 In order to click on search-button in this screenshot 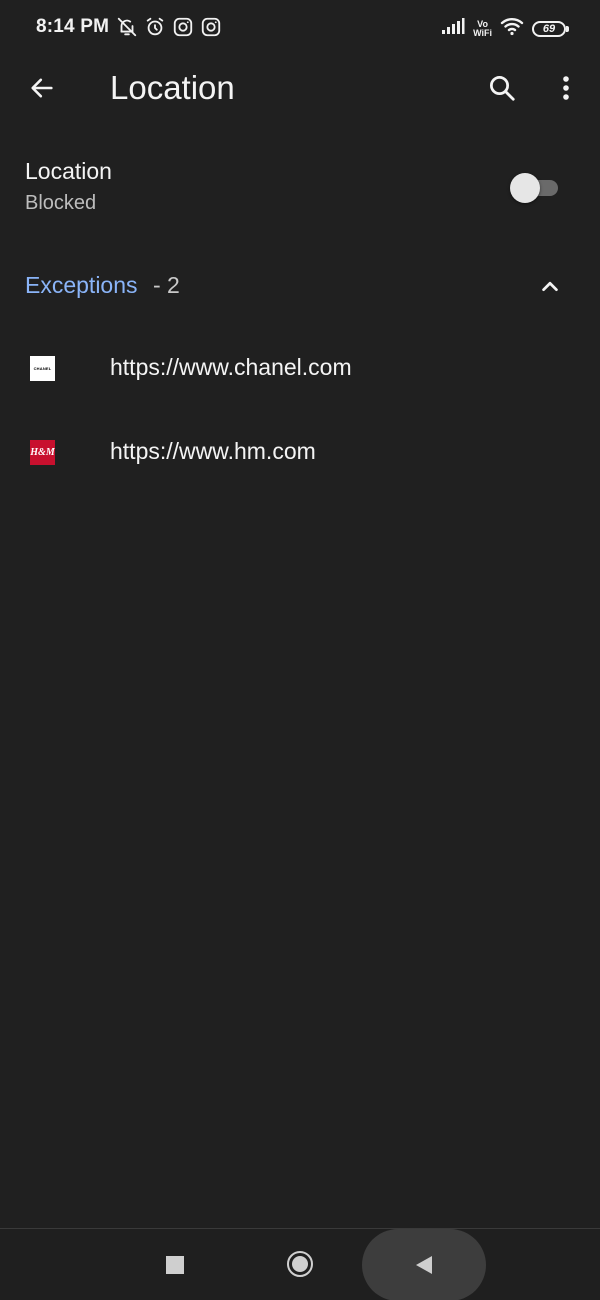, I will do `click(502, 88)`.